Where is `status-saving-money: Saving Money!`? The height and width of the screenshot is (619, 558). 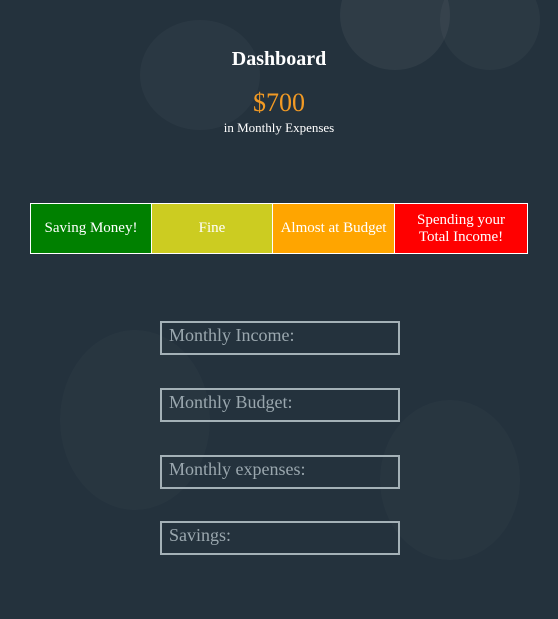 status-saving-money: Saving Money! is located at coordinates (91, 228).